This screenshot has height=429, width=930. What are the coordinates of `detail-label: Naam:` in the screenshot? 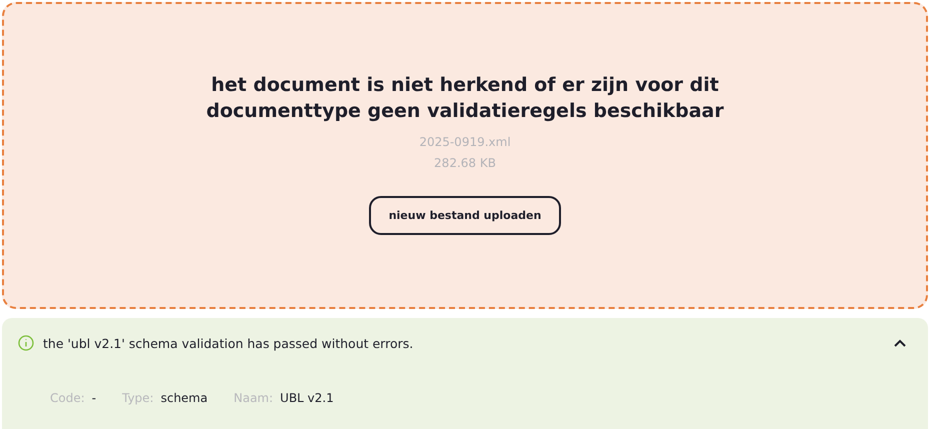 It's located at (254, 398).